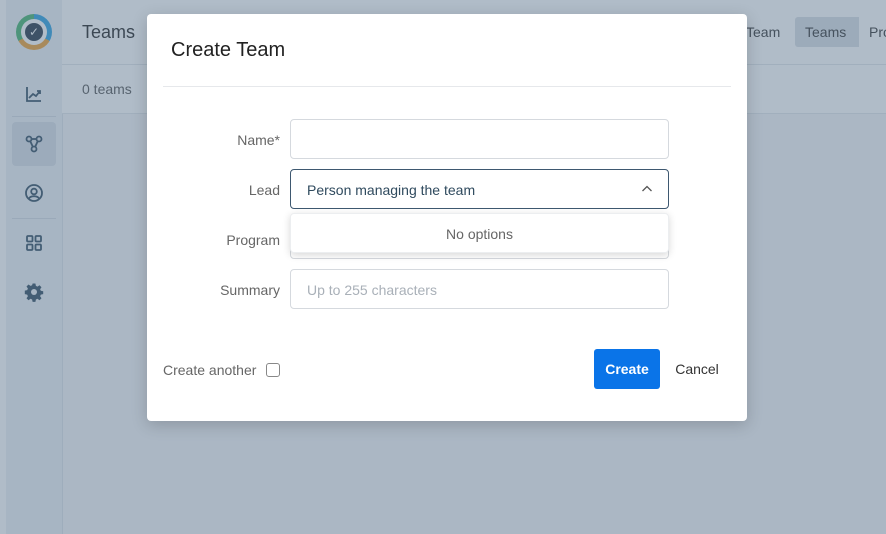  Describe the element at coordinates (228, 50) in the screenshot. I see `dialog-title: Create Team` at that location.